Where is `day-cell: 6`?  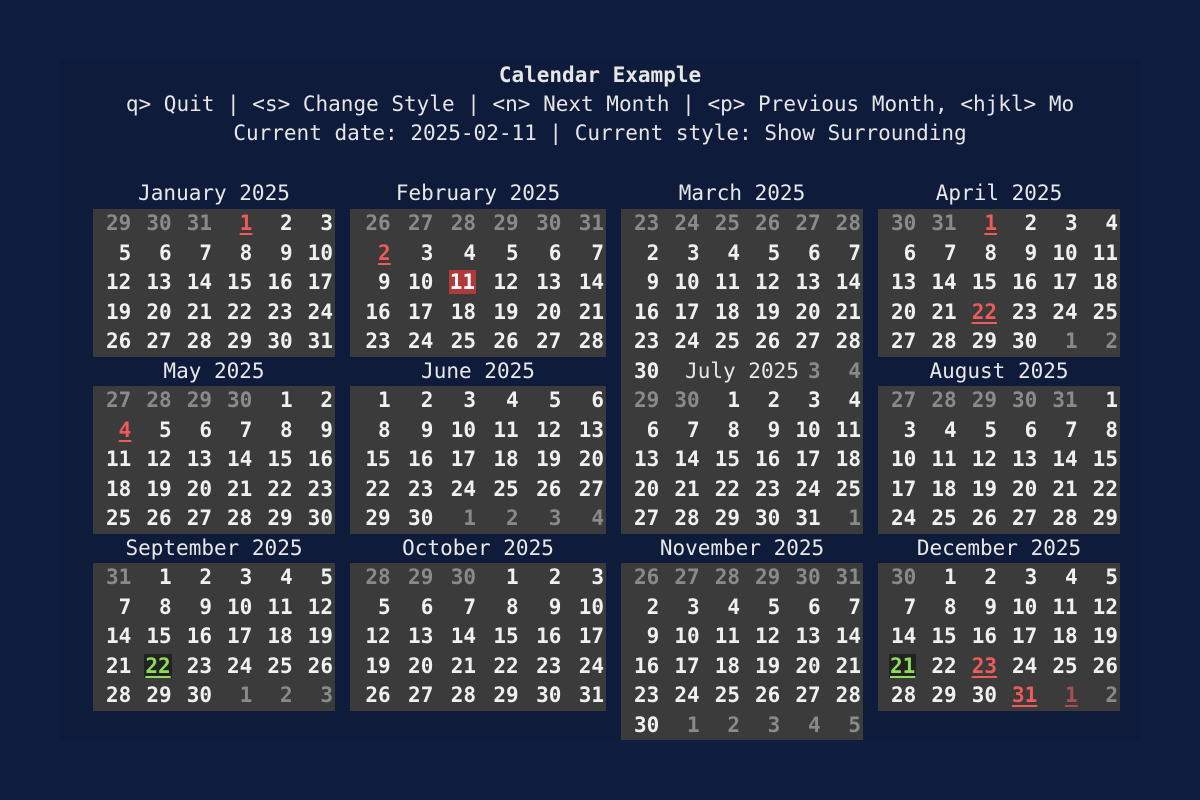
day-cell: 6 is located at coordinates (414, 608).